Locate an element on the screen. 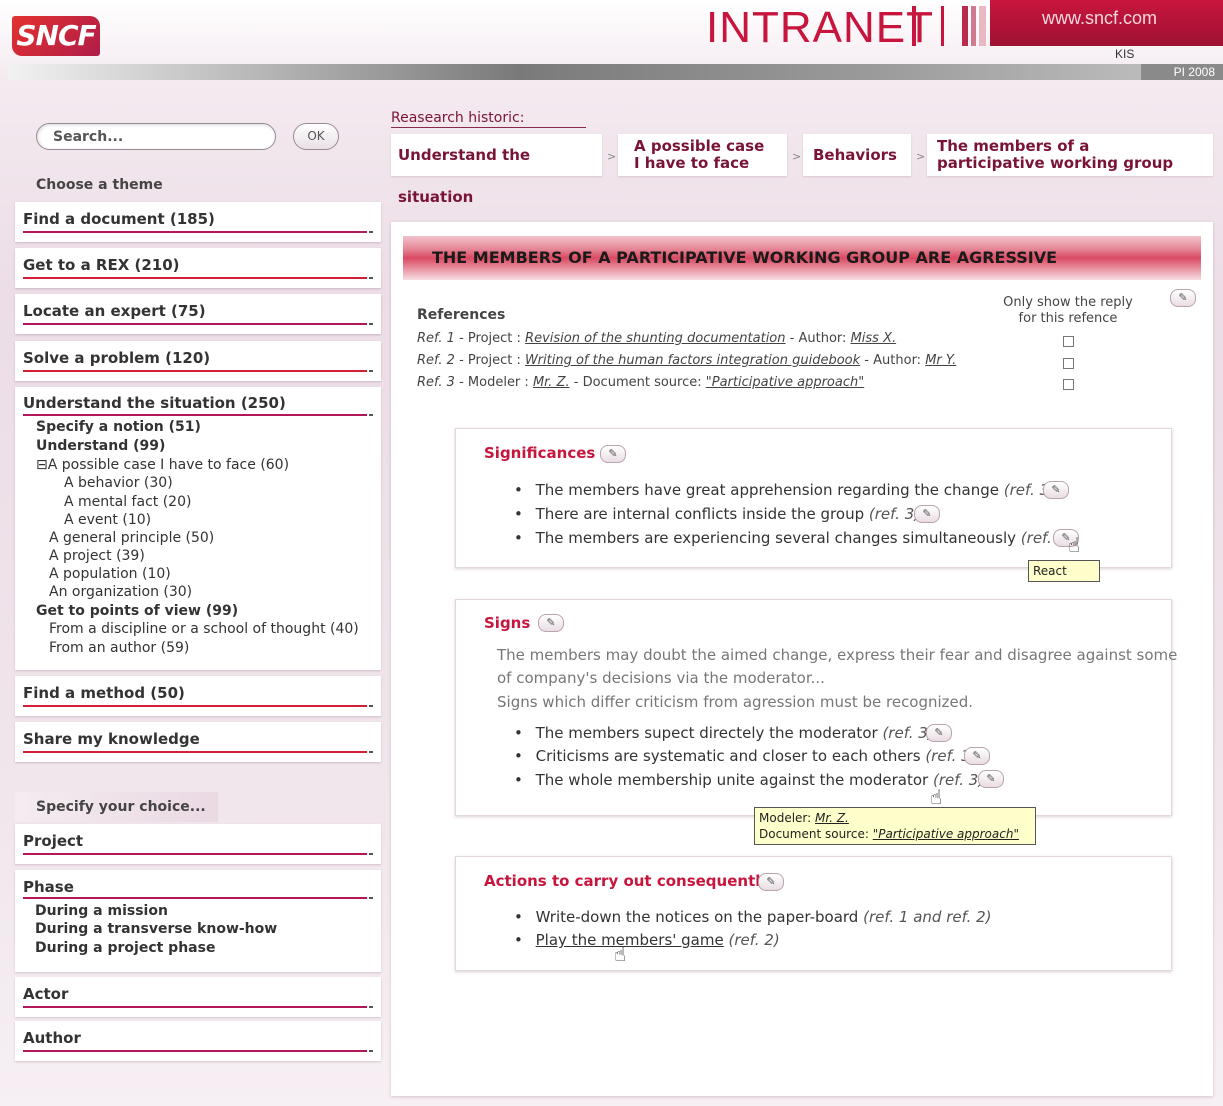  breadcrumb-item-possible-case: A possible case I have to face is located at coordinates (702, 155).